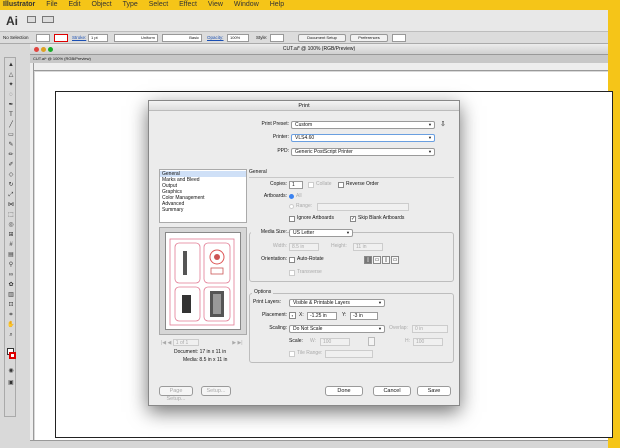  What do you see at coordinates (369, 38) in the screenshot?
I see `preferences-button: Preferences` at bounding box center [369, 38].